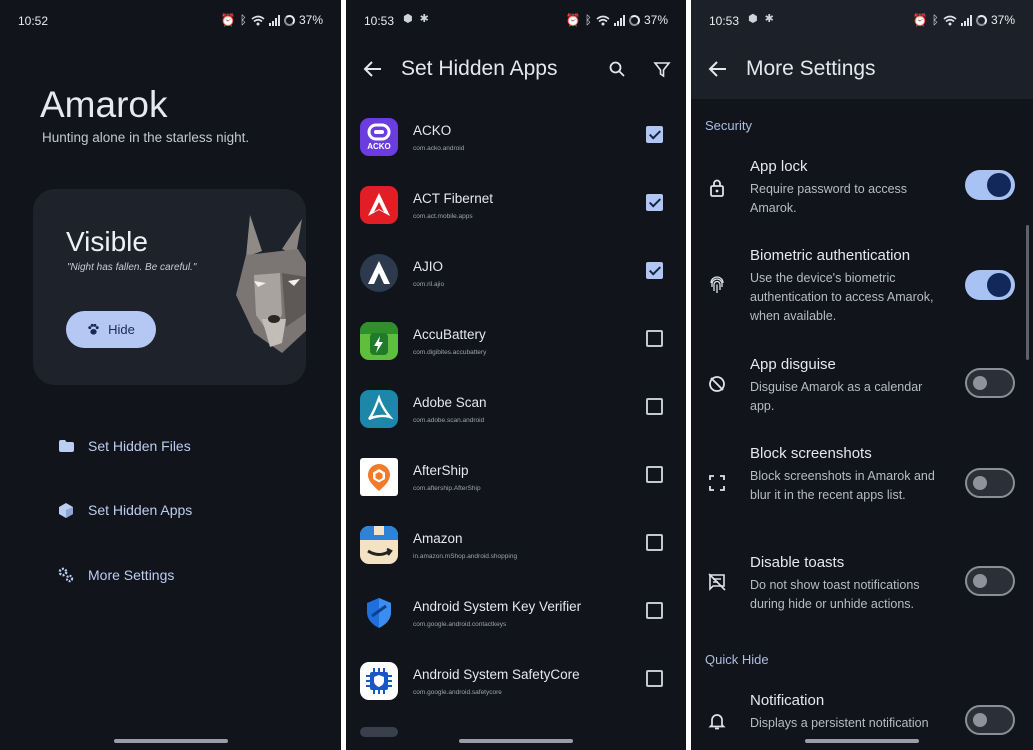 This screenshot has width=1033, height=750. Describe the element at coordinates (66, 510) in the screenshot. I see `cube-icon` at that location.